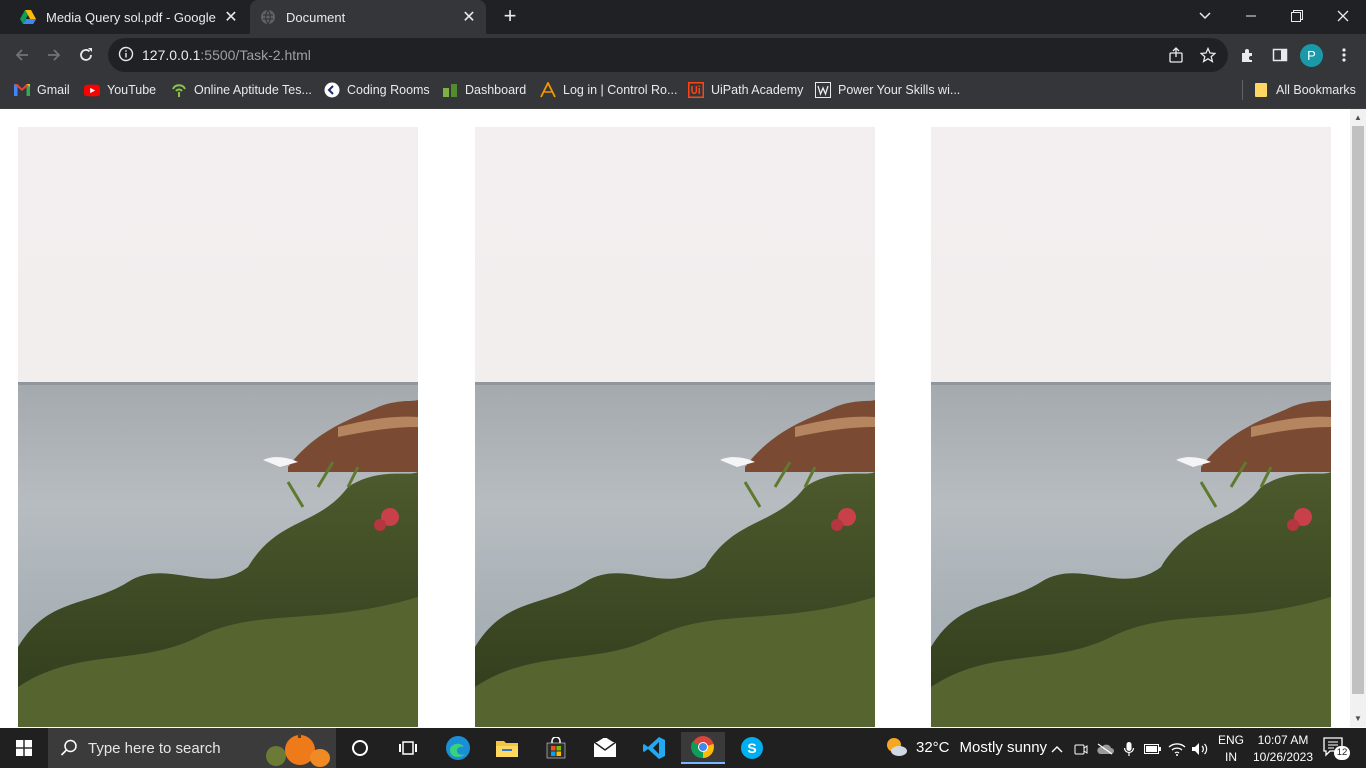  What do you see at coordinates (1251, 16) in the screenshot?
I see `minimize-button` at bounding box center [1251, 16].